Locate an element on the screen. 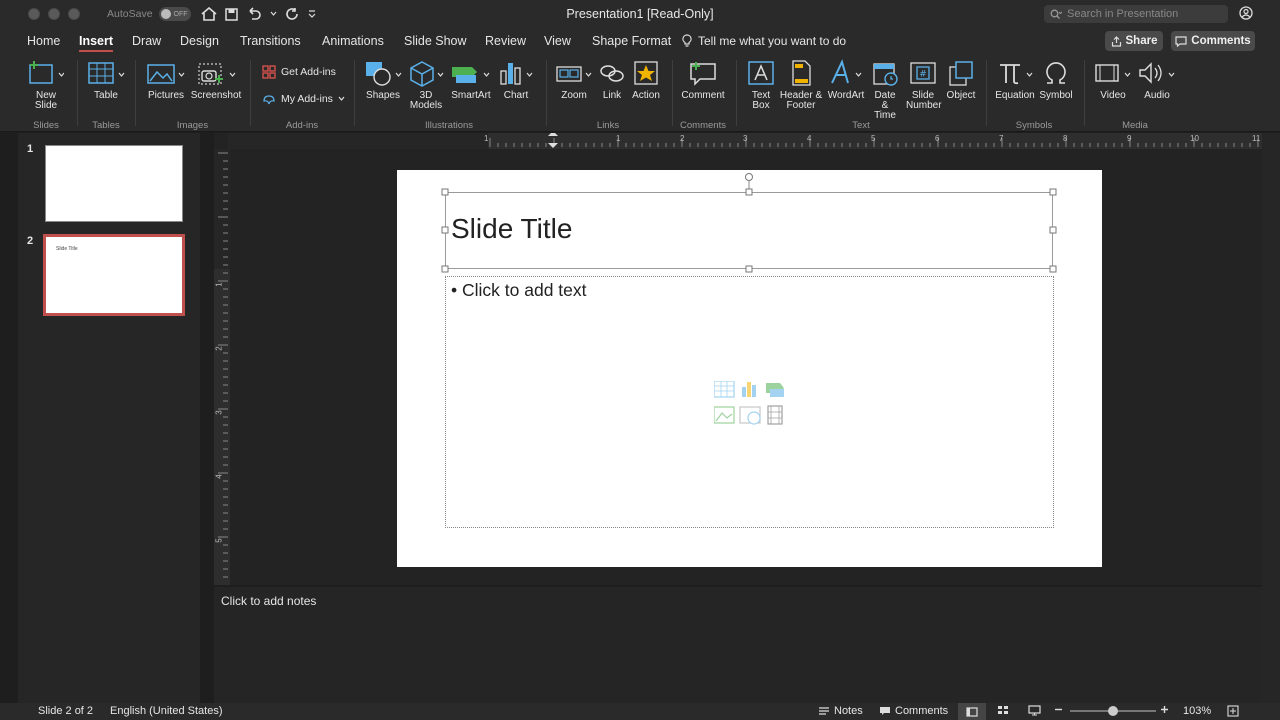  quick-access-toolbar is located at coordinates (259, 14).